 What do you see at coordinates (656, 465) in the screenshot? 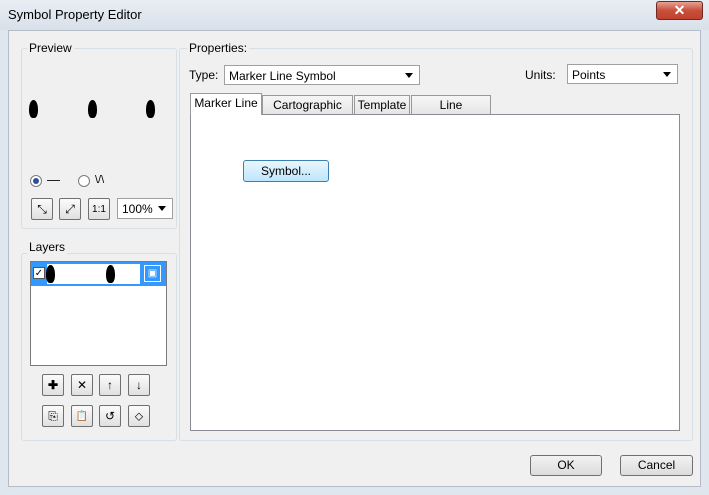
I see `cancel-button: Cancel` at bounding box center [656, 465].